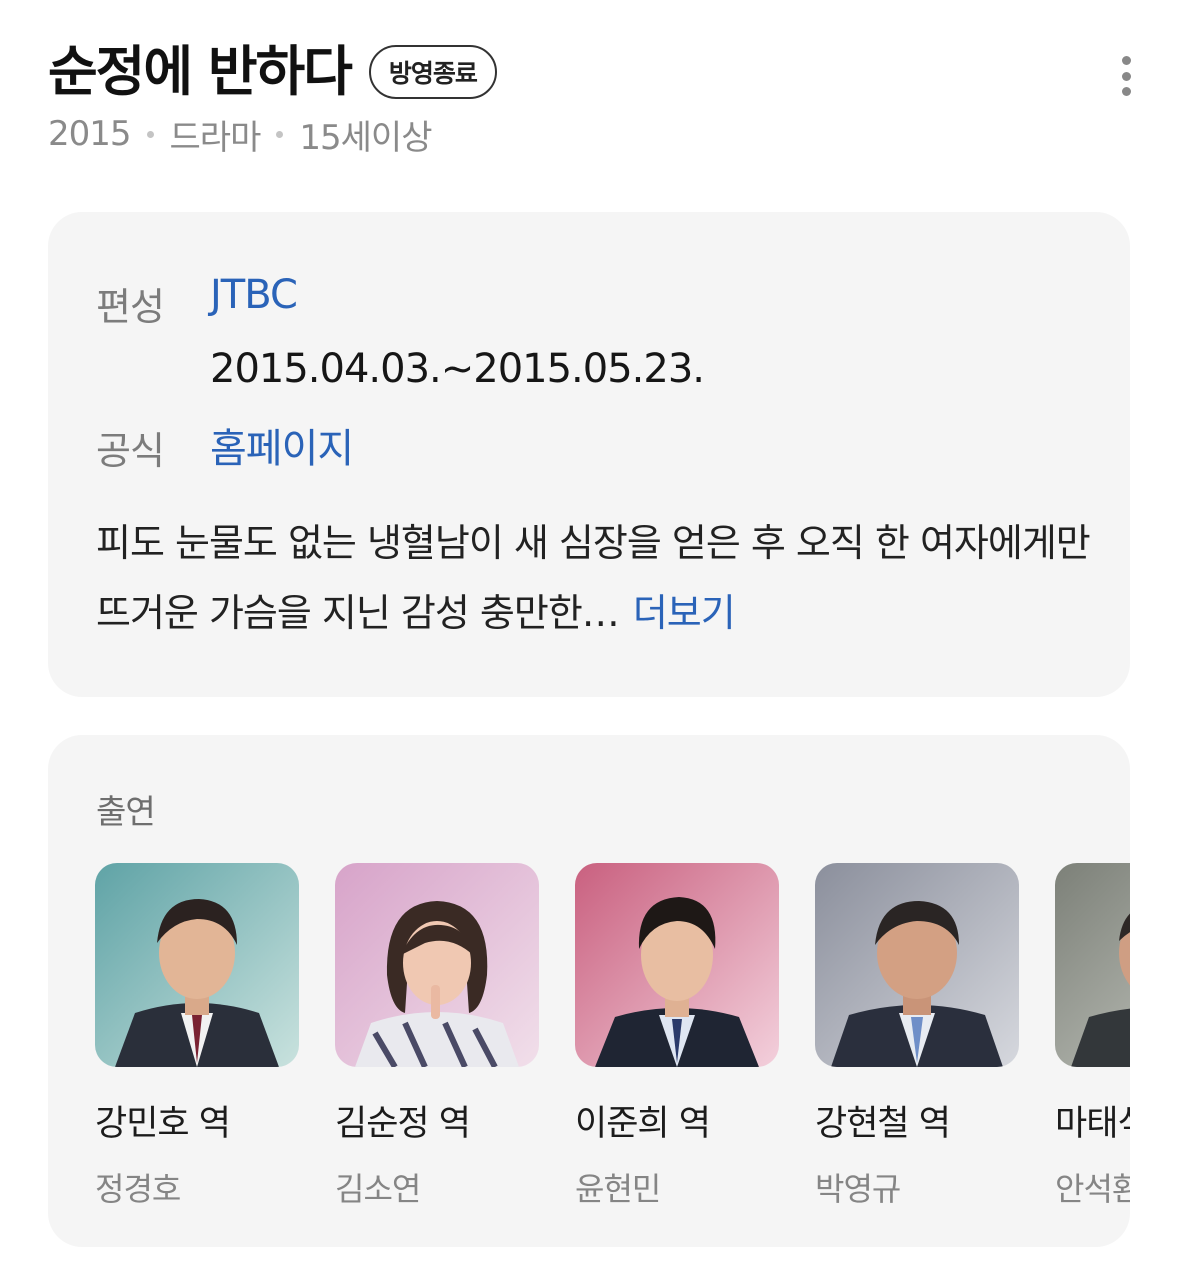  I want to click on cast-item: 김순정 역 김소연, so click(437, 1036).